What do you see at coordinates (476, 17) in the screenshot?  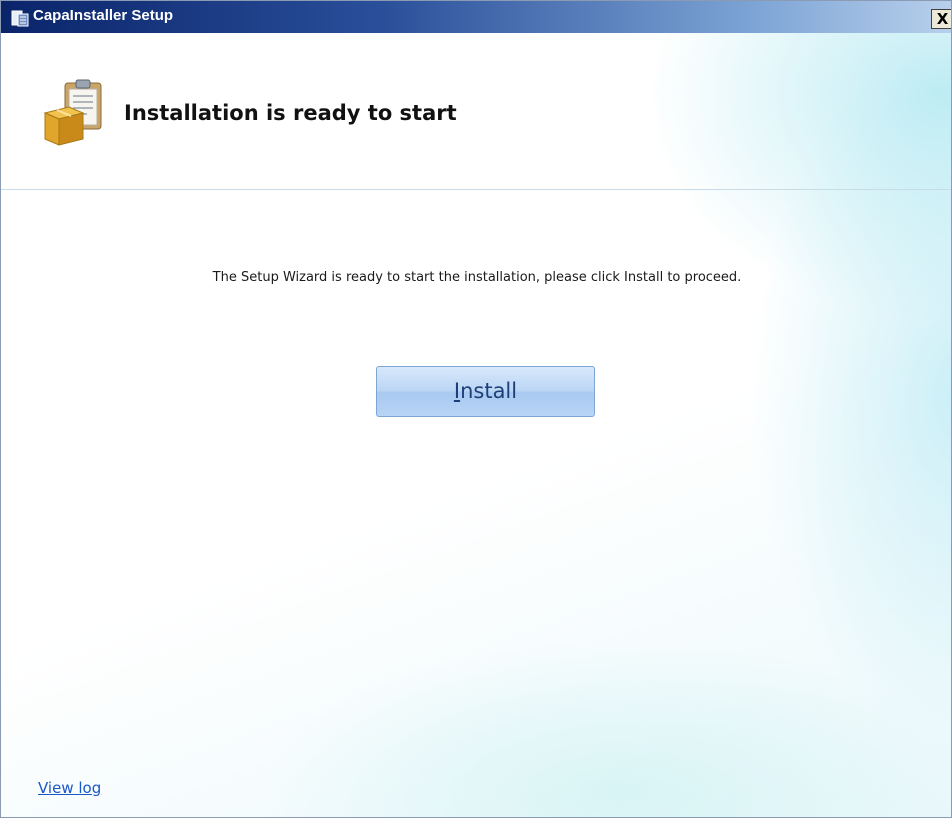 I see `title-bar: CapaInstaller Setup X` at bounding box center [476, 17].